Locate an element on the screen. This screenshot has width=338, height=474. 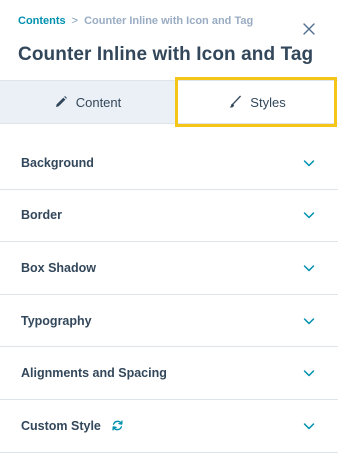
section-left: Typography is located at coordinates (56, 321).